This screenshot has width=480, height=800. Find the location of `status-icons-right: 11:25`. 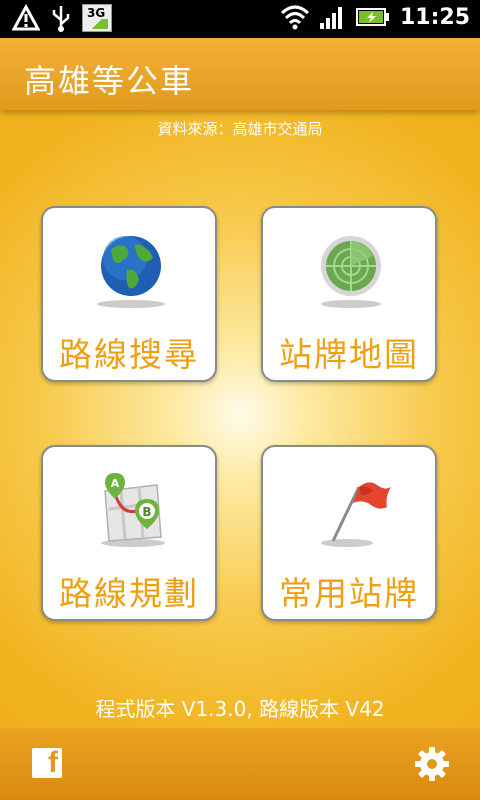

status-icons-right: 11:25 is located at coordinates (375, 17).